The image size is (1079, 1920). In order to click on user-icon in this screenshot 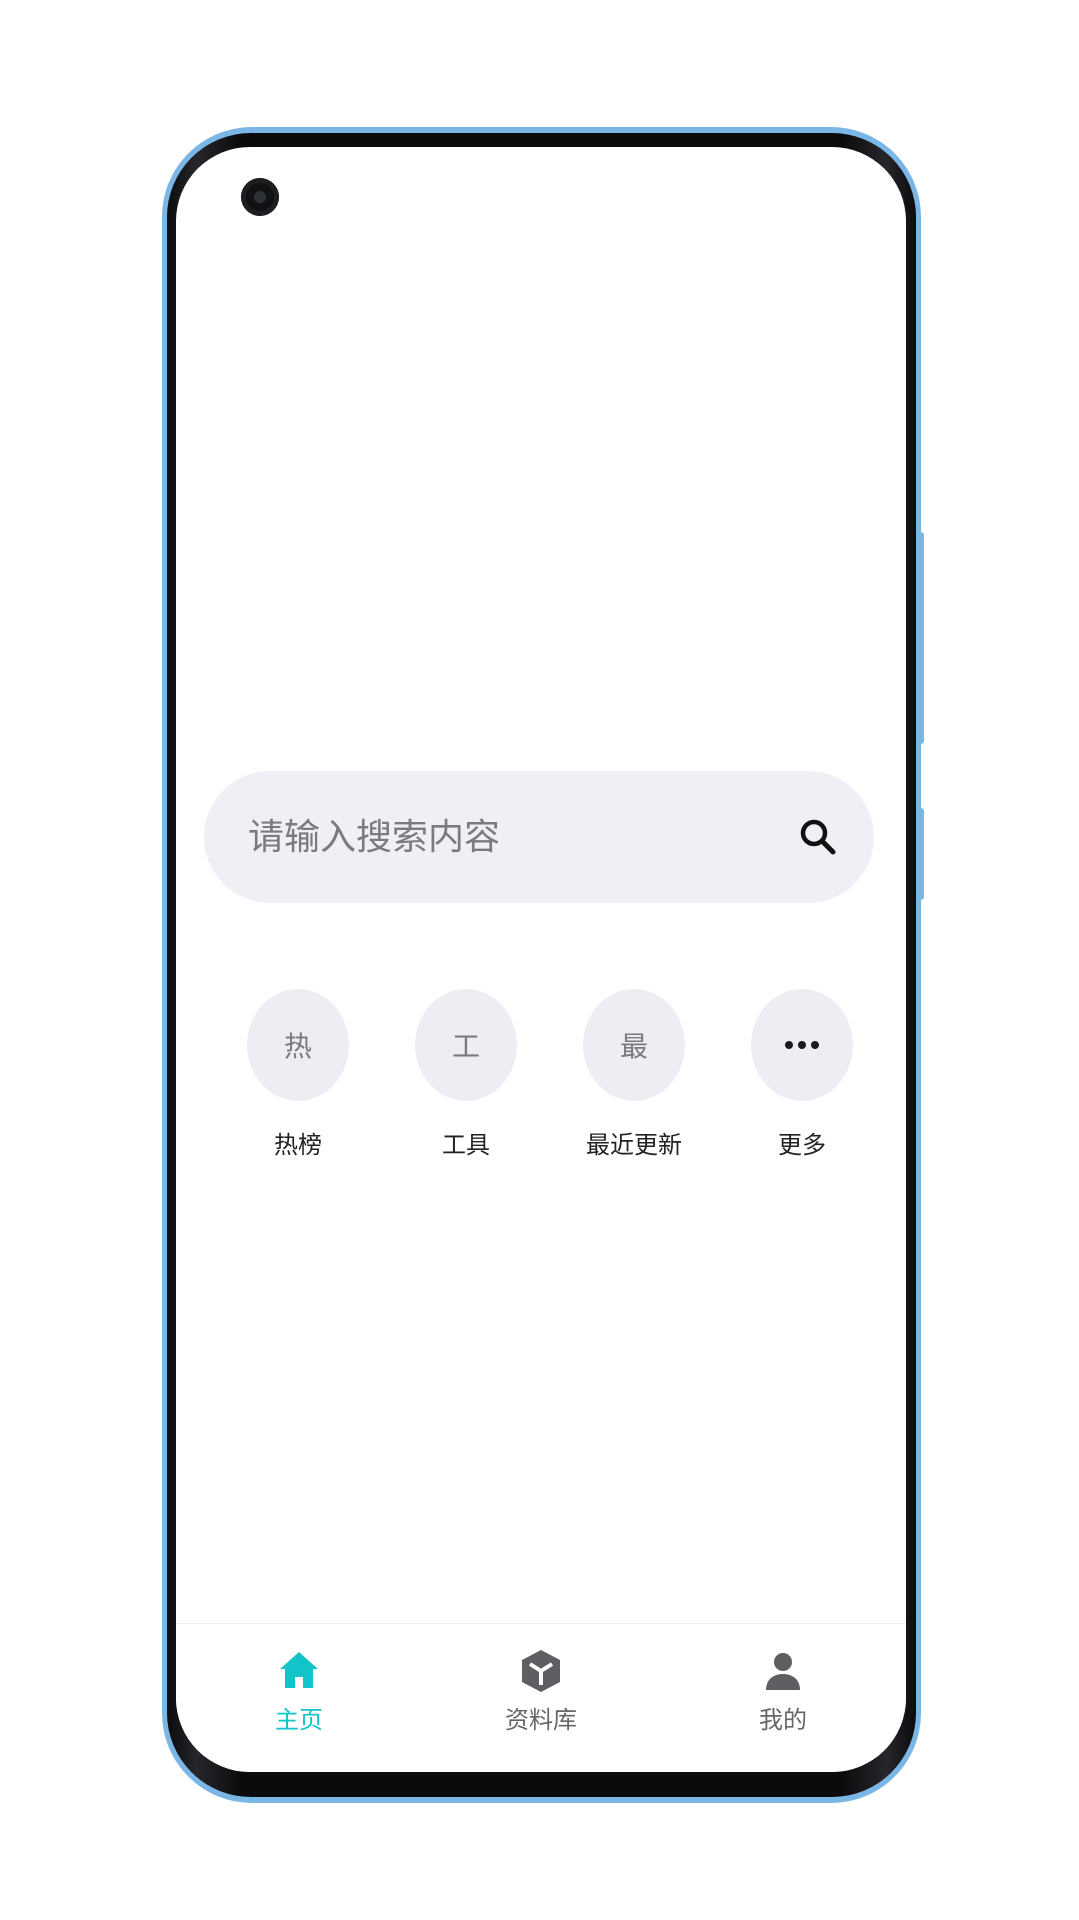, I will do `click(783, 1671)`.